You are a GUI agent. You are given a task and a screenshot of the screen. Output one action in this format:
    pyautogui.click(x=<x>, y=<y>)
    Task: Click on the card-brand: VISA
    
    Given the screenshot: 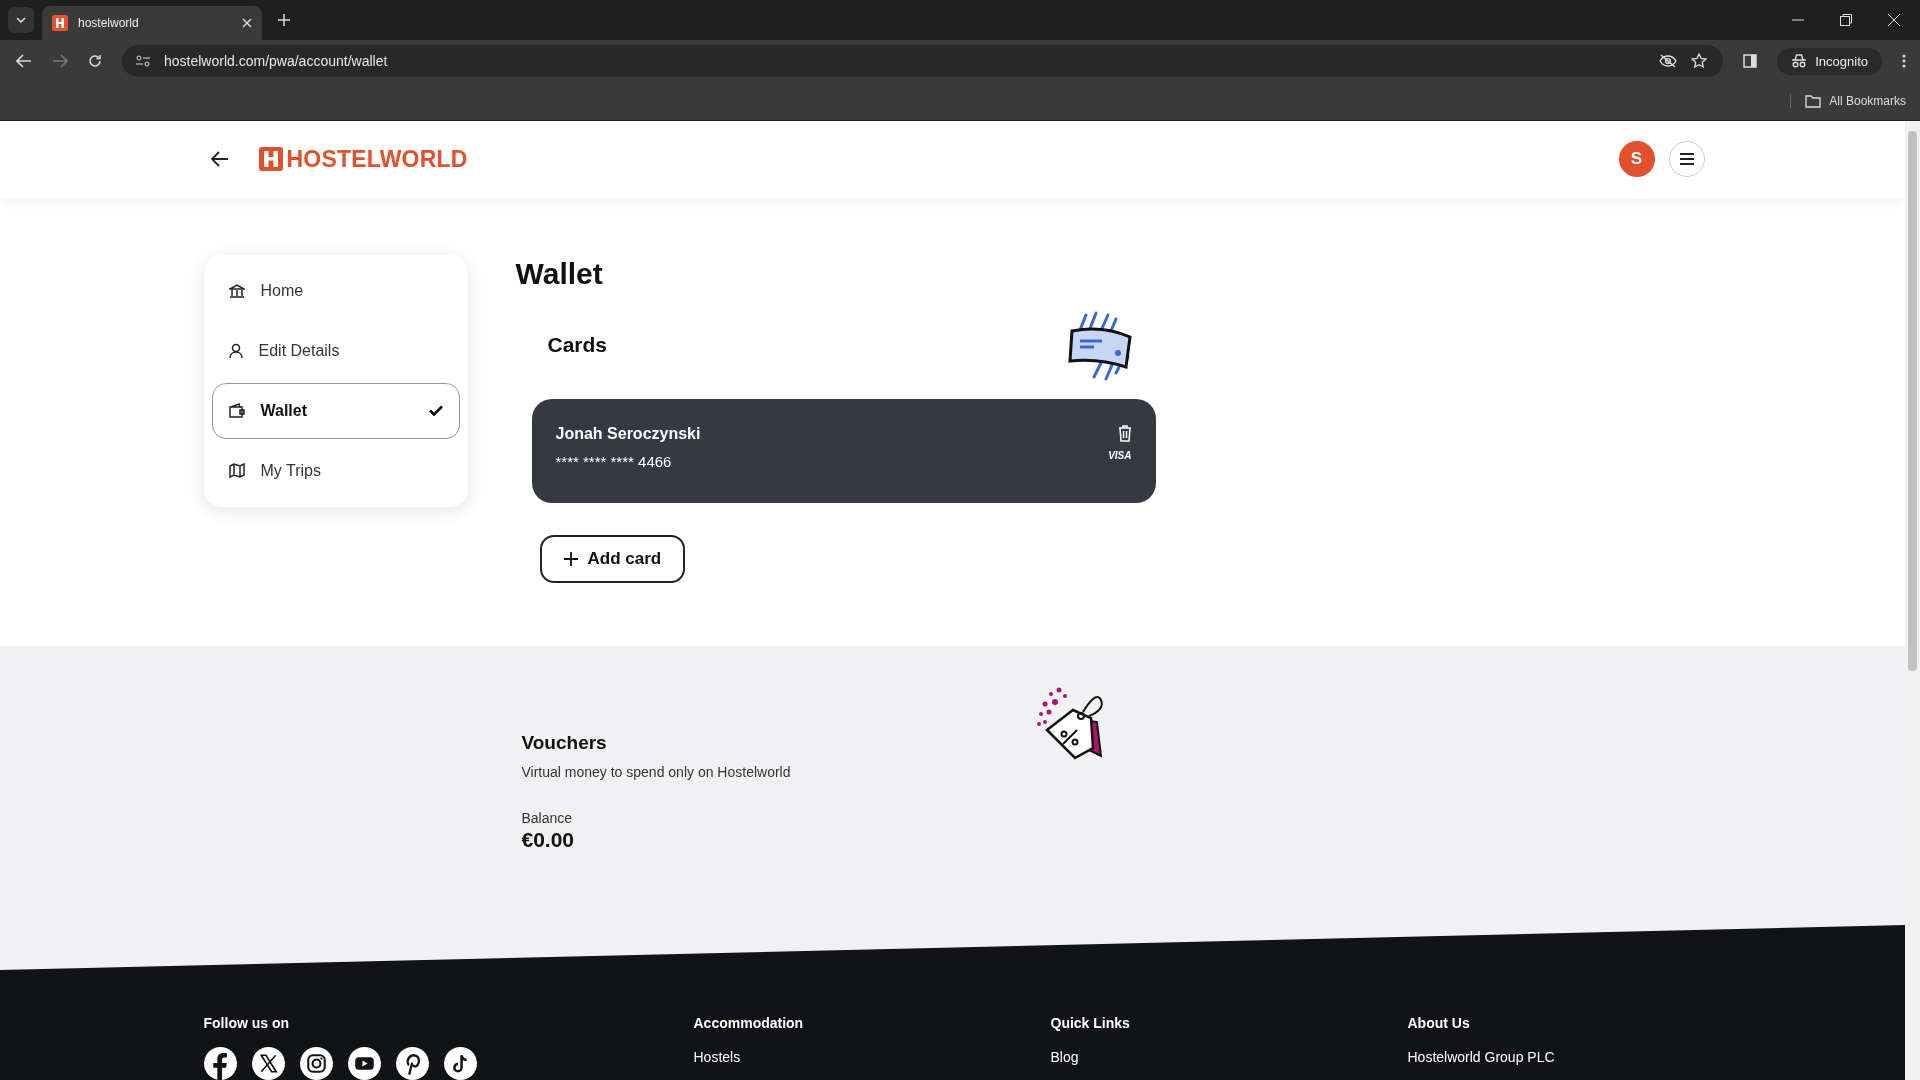 What is the action you would take?
    pyautogui.click(x=1120, y=455)
    